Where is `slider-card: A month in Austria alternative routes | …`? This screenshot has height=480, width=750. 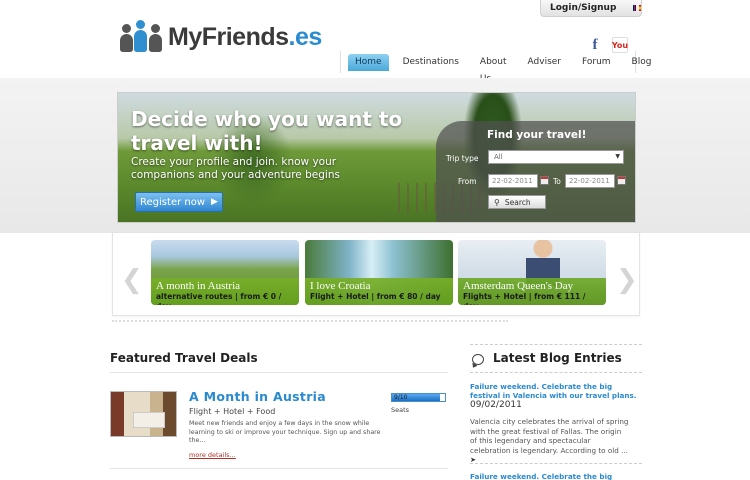 slider-card: A month in Austria alternative routes | … is located at coordinates (225, 272).